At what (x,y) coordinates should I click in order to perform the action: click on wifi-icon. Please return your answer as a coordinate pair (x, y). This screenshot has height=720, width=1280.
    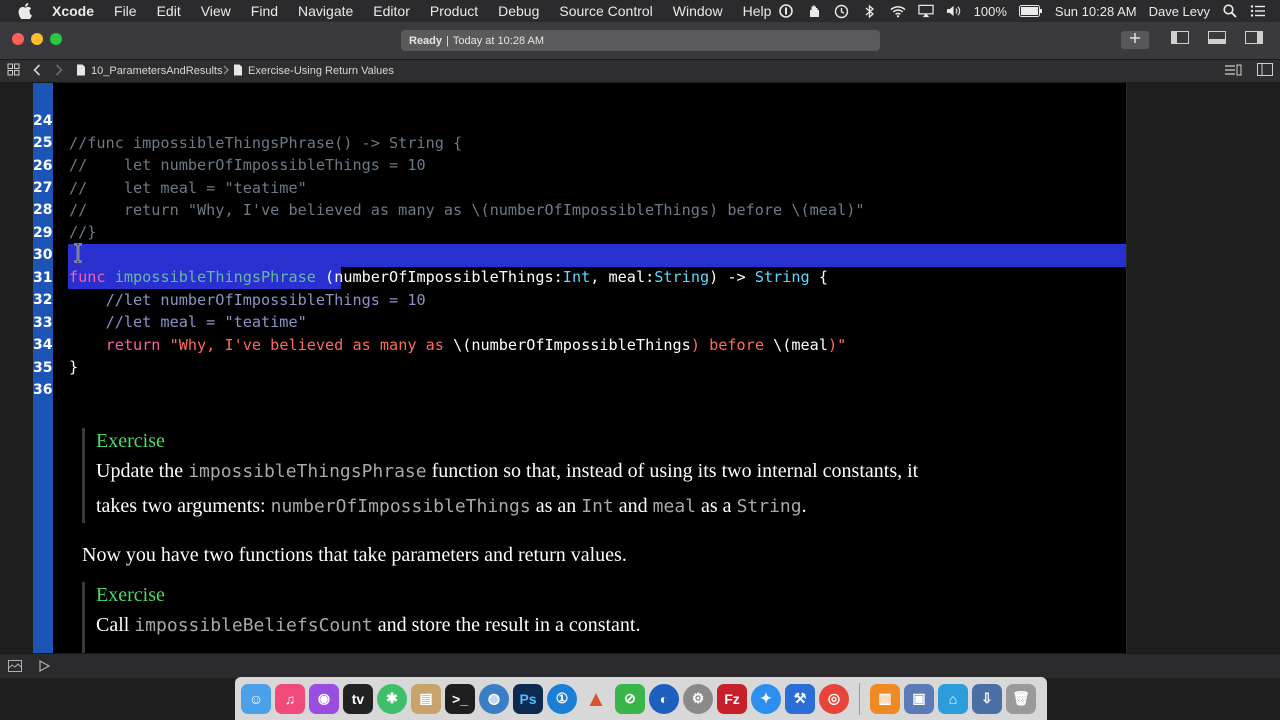
    Looking at the image, I should click on (898, 11).